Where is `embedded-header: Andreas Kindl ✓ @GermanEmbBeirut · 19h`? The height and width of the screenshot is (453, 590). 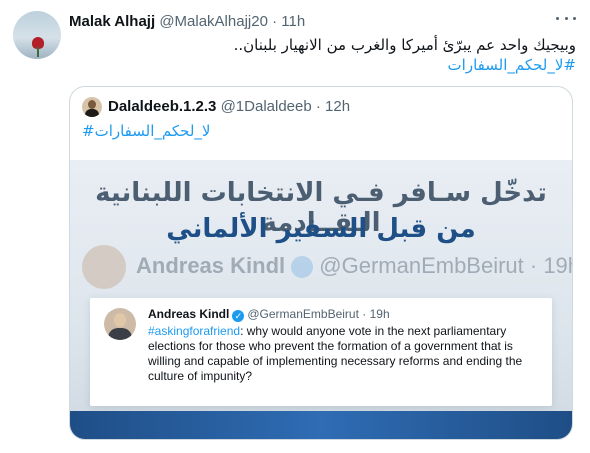
embedded-header: Andreas Kindl ✓ @GermanEmbBeirut · 19h is located at coordinates (269, 314).